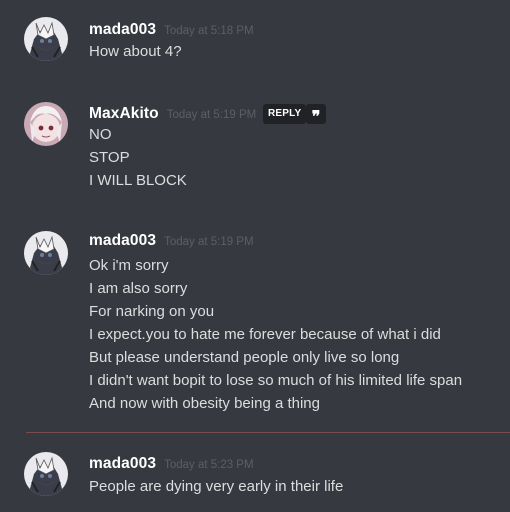 The height and width of the screenshot is (512, 510). Describe the element at coordinates (204, 403) in the screenshot. I see `message-line: And now with obesity being a thing` at that location.